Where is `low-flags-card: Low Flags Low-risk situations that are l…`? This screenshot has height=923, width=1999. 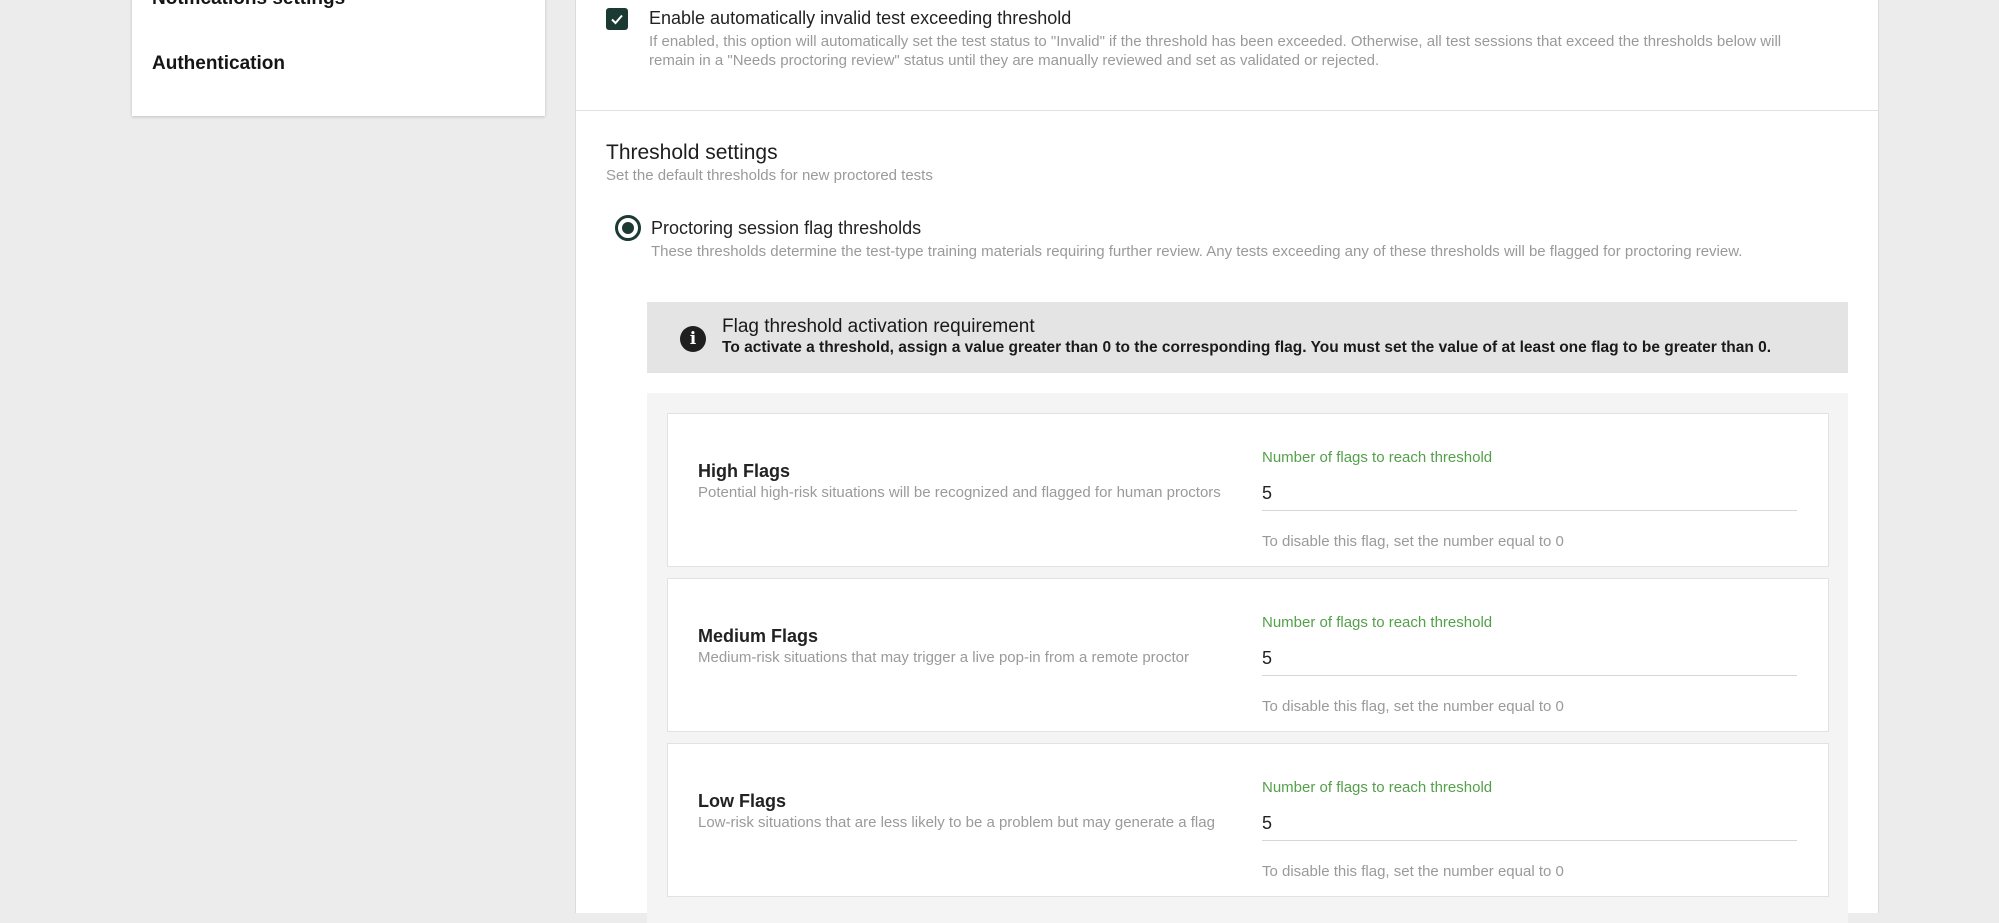
low-flags-card: Low Flags Low-risk situations that are l… is located at coordinates (1248, 820).